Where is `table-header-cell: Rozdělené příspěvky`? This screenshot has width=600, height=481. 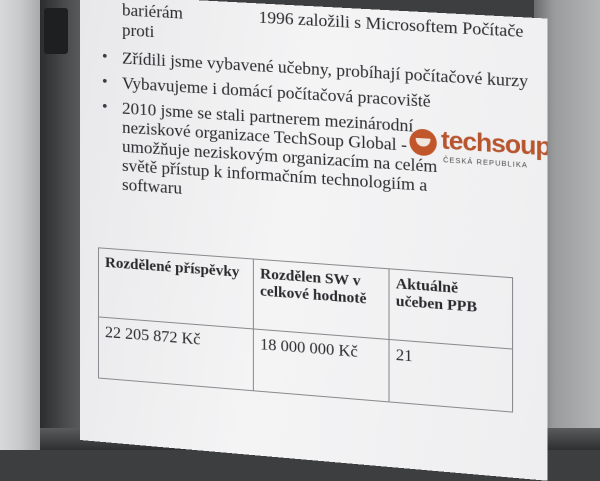 table-header-cell: Rozdělené příspěvky is located at coordinates (176, 288).